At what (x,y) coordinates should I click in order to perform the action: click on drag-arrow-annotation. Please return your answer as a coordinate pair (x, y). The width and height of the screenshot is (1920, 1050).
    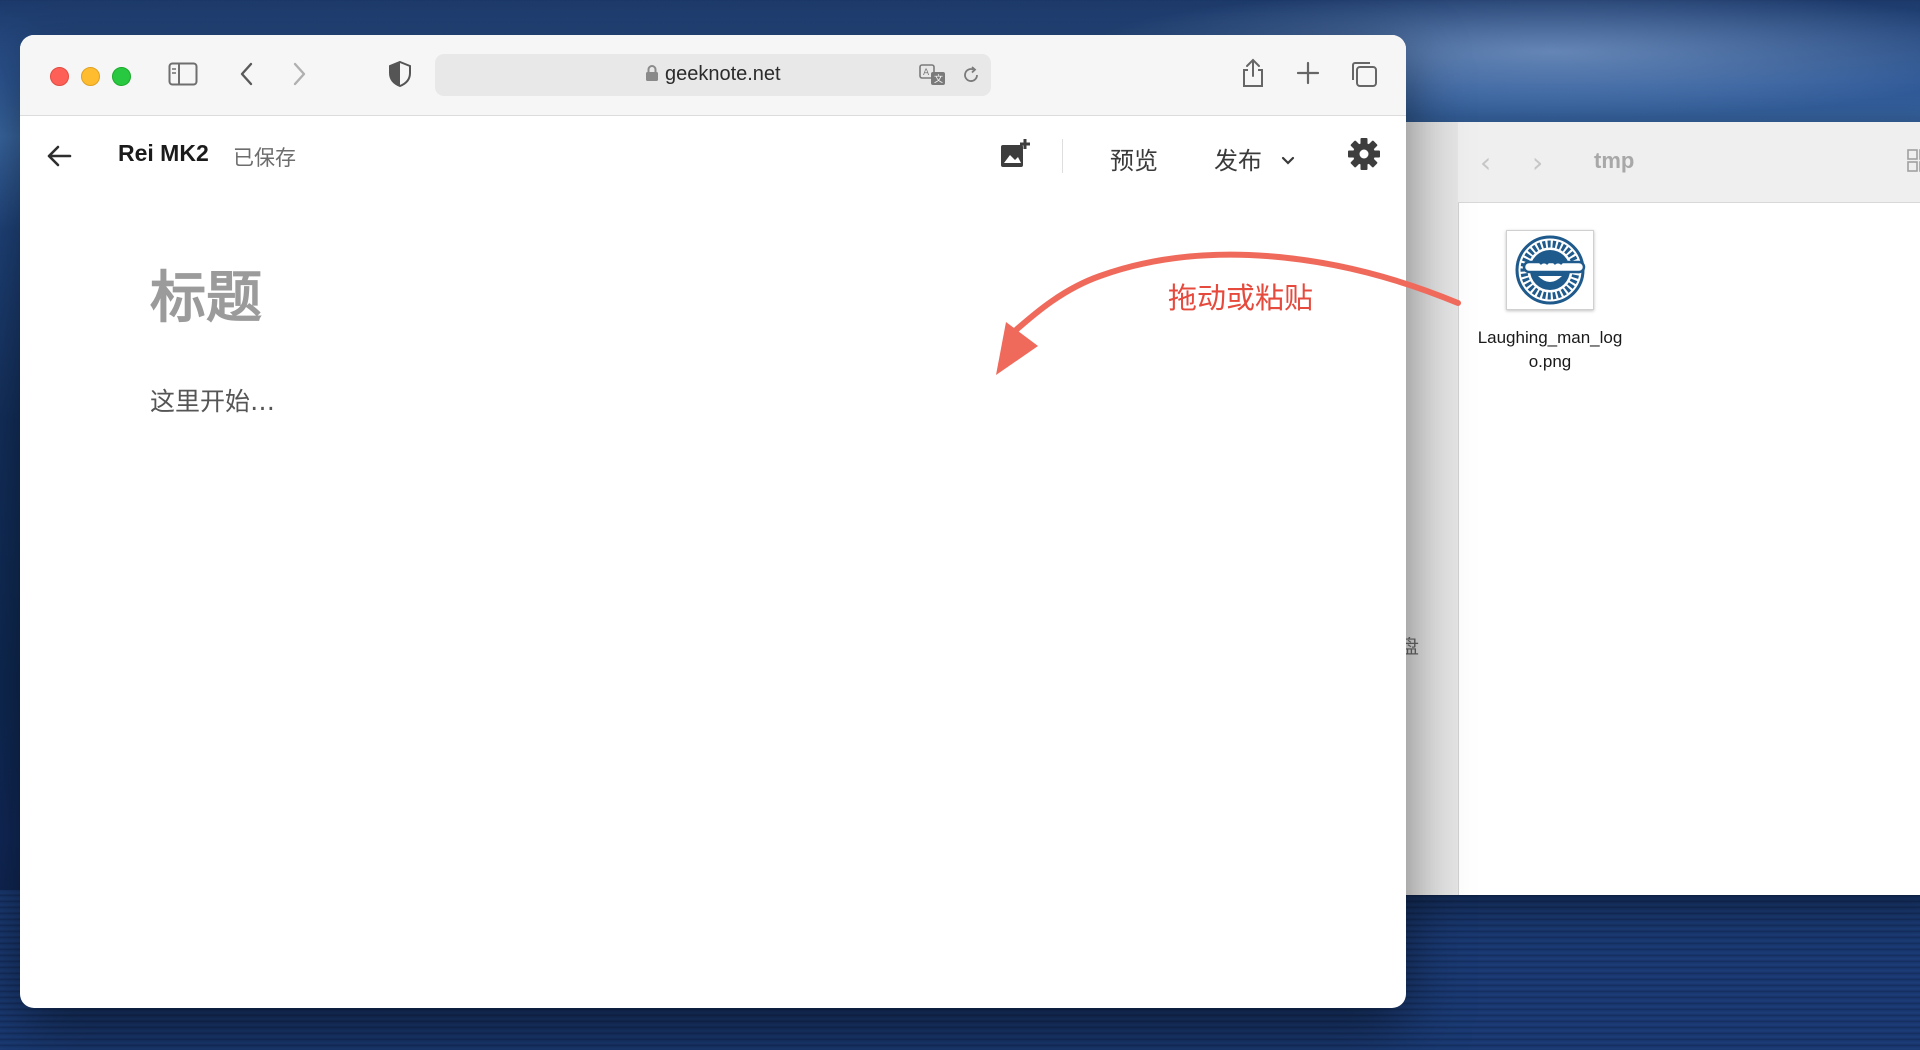
    Looking at the image, I should click on (1228, 313).